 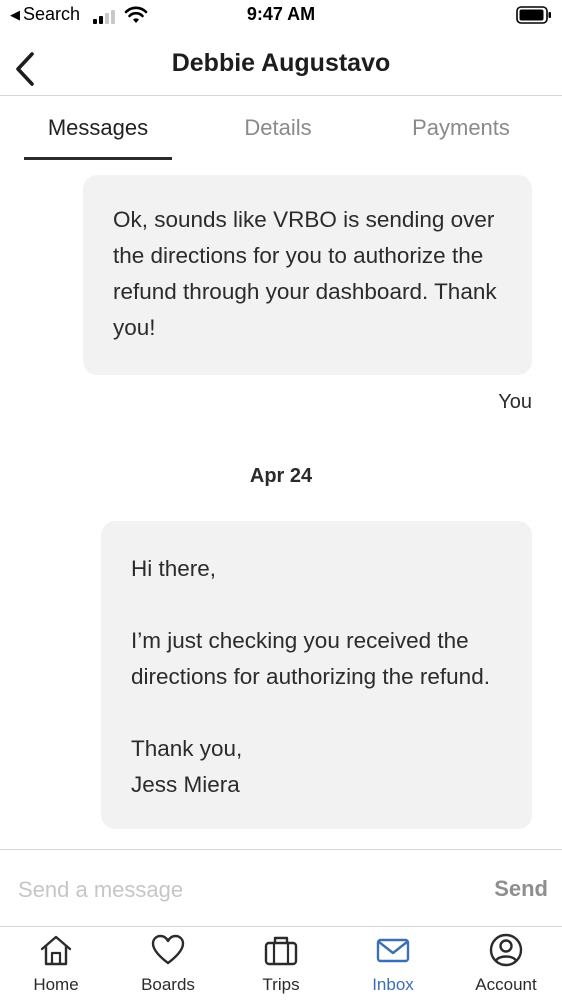 I want to click on tab-bar: Messages Details Payments, so click(x=281, y=130).